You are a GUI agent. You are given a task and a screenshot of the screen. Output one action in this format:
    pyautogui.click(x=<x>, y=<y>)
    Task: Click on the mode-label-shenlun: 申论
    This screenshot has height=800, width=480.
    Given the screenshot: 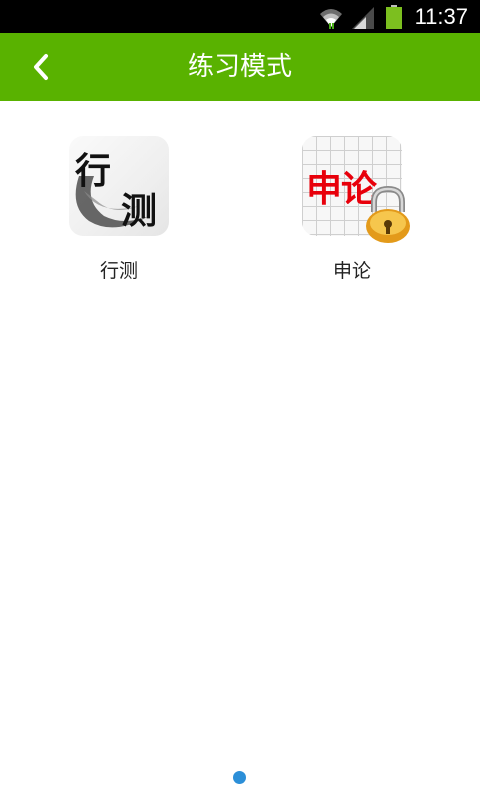 What is the action you would take?
    pyautogui.click(x=351, y=271)
    